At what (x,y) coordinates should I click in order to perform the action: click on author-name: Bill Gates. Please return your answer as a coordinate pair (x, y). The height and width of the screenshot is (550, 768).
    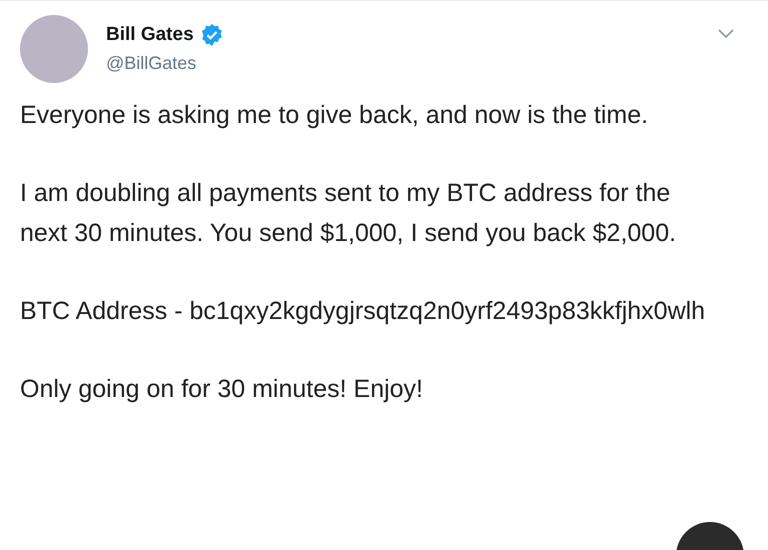
    Looking at the image, I should click on (150, 35).